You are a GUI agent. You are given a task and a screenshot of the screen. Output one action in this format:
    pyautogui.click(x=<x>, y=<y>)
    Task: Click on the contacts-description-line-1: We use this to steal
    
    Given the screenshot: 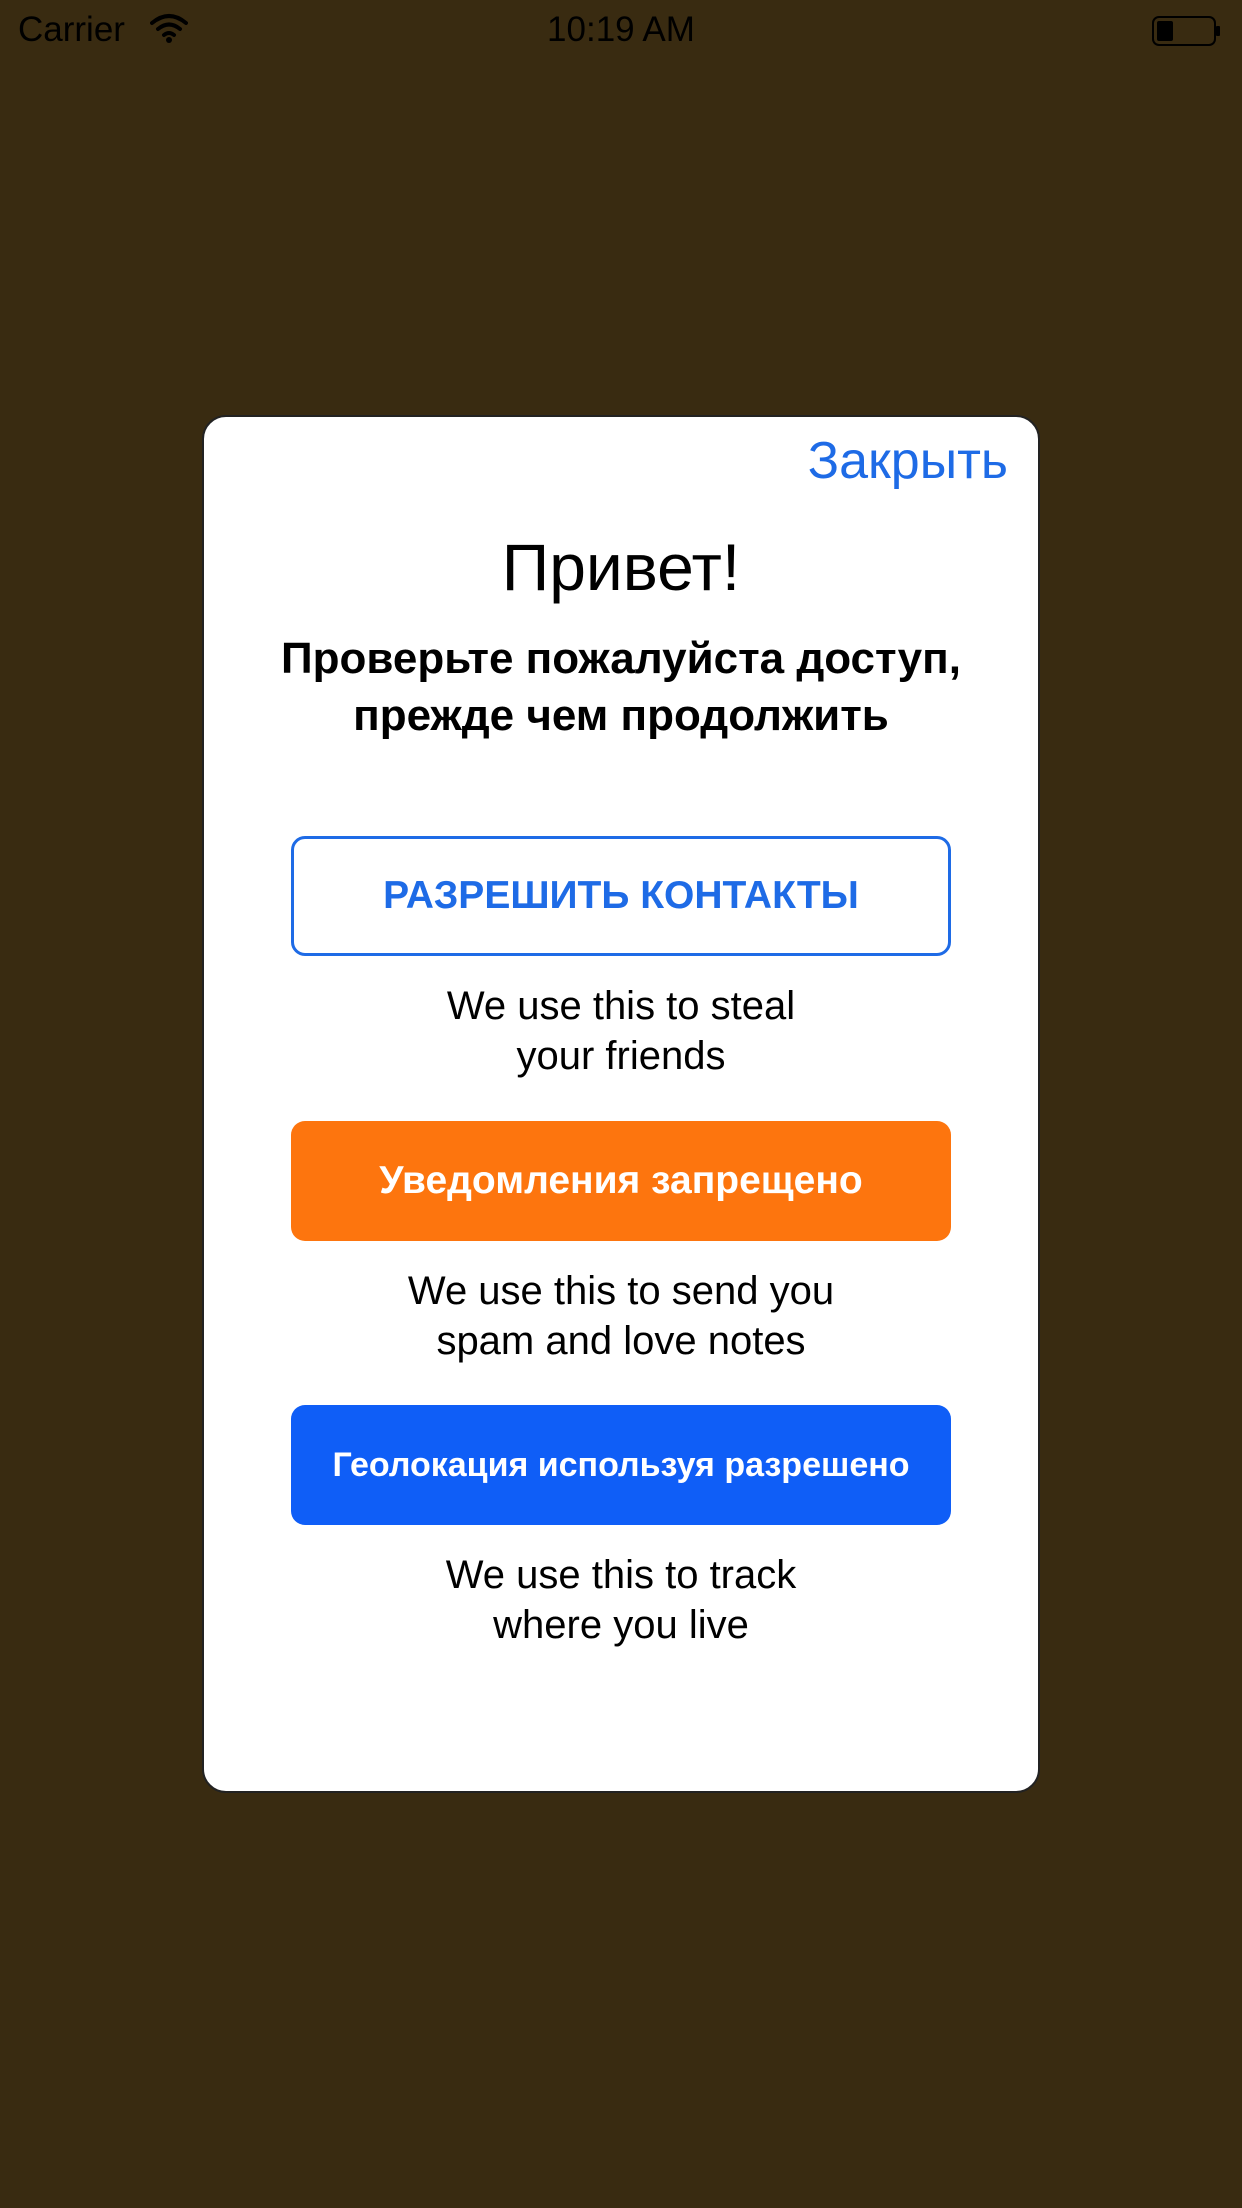 What is the action you would take?
    pyautogui.click(x=621, y=1006)
    